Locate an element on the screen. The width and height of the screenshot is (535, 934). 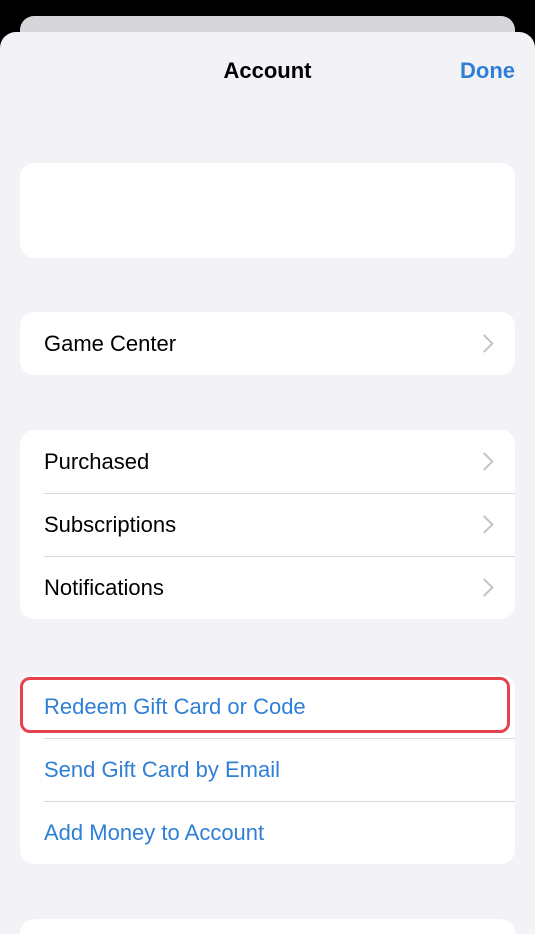
purchased-row: Purchased is located at coordinates (267, 461).